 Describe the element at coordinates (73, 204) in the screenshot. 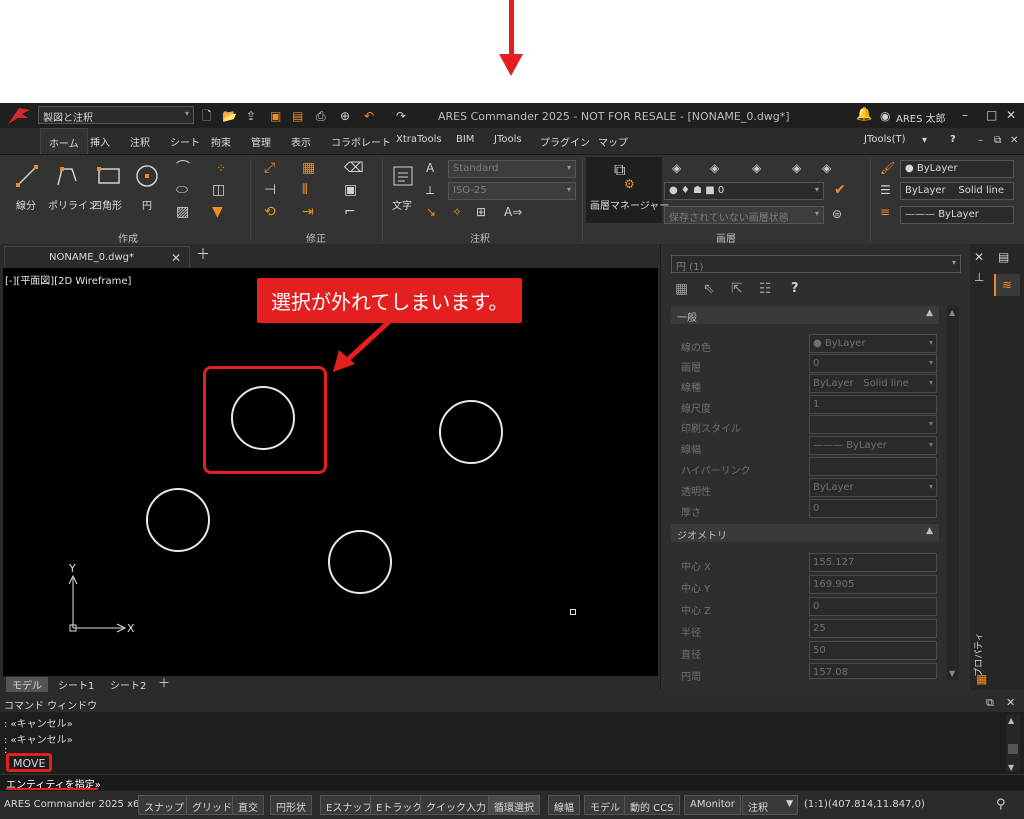

I see `polyline-button: ポリライン` at that location.